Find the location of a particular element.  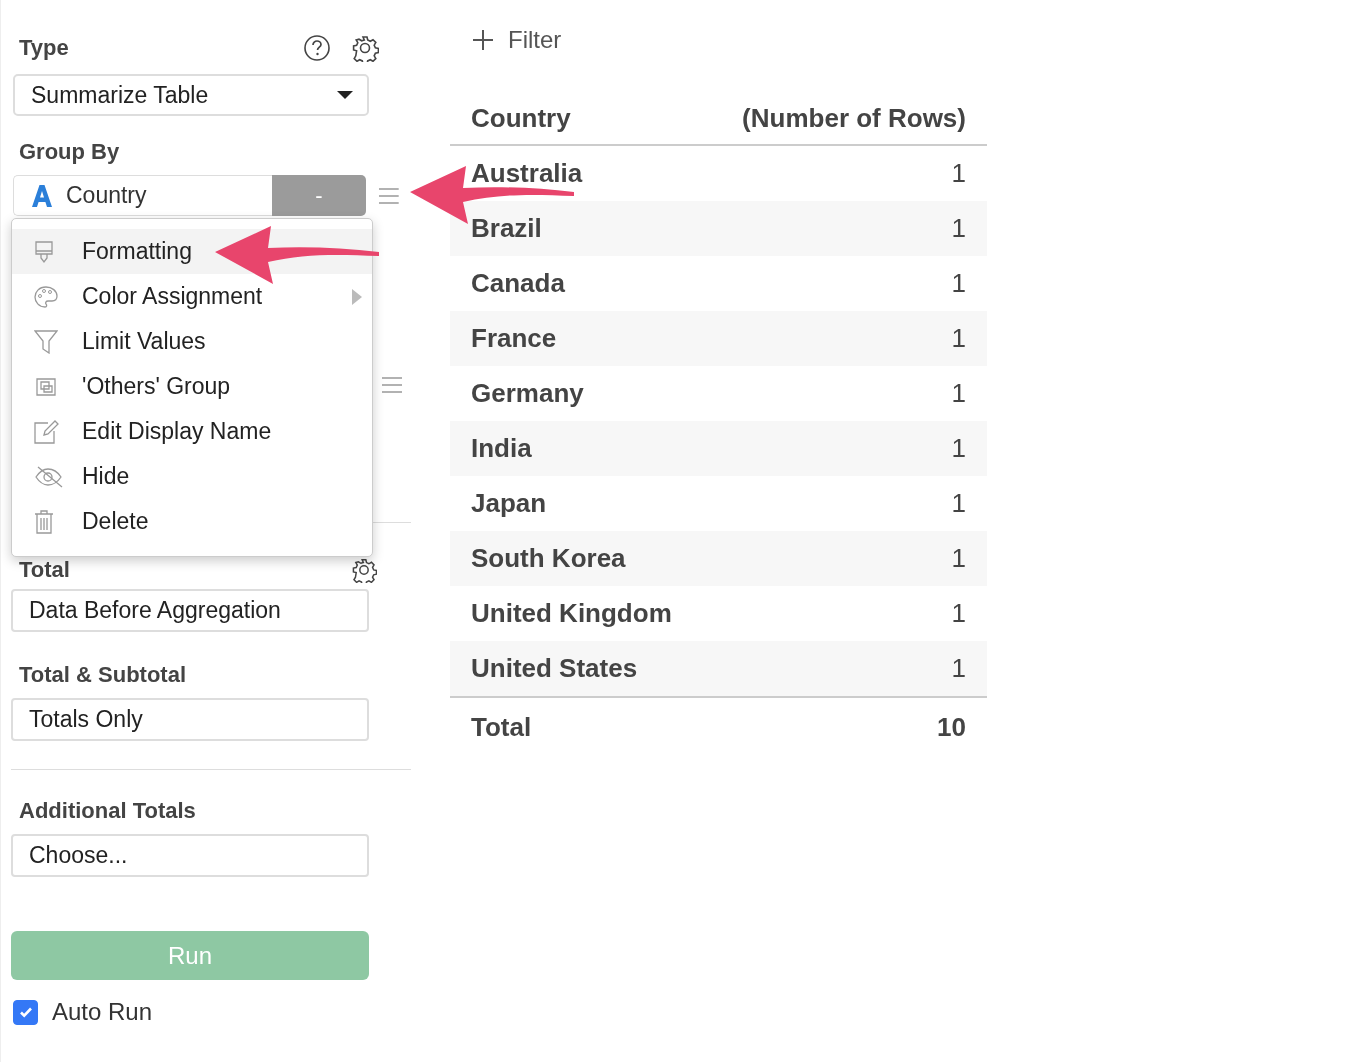

trash-icon is located at coordinates (44, 521).